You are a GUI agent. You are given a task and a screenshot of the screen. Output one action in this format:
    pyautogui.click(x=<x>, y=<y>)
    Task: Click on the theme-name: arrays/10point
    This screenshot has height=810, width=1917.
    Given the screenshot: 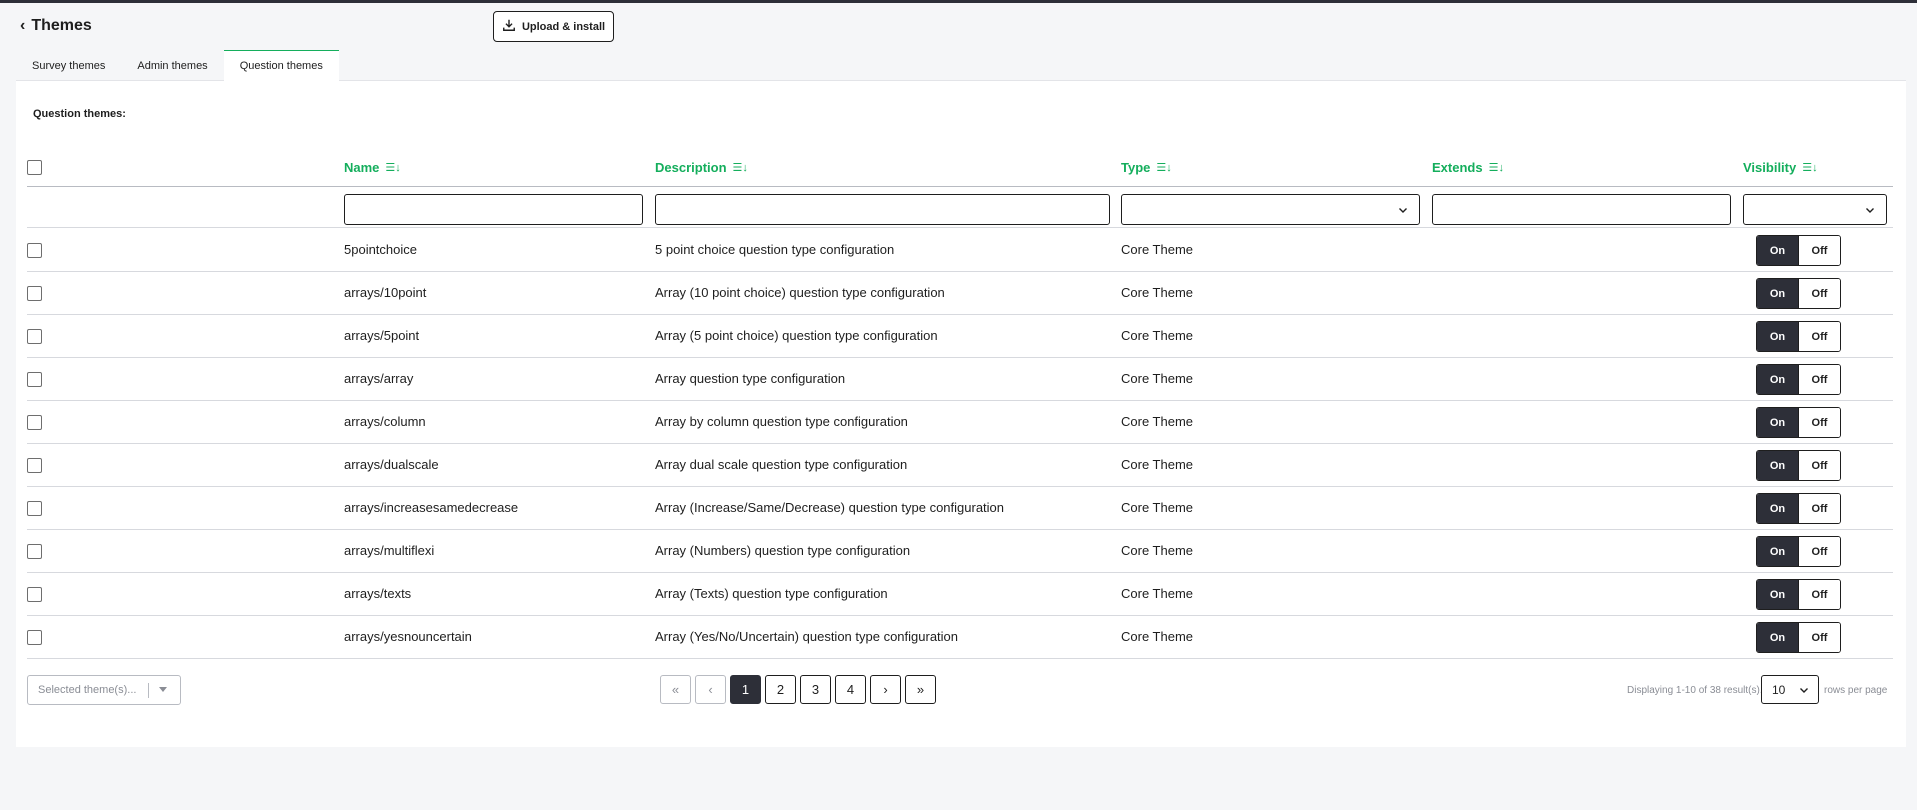 What is the action you would take?
    pyautogui.click(x=385, y=292)
    